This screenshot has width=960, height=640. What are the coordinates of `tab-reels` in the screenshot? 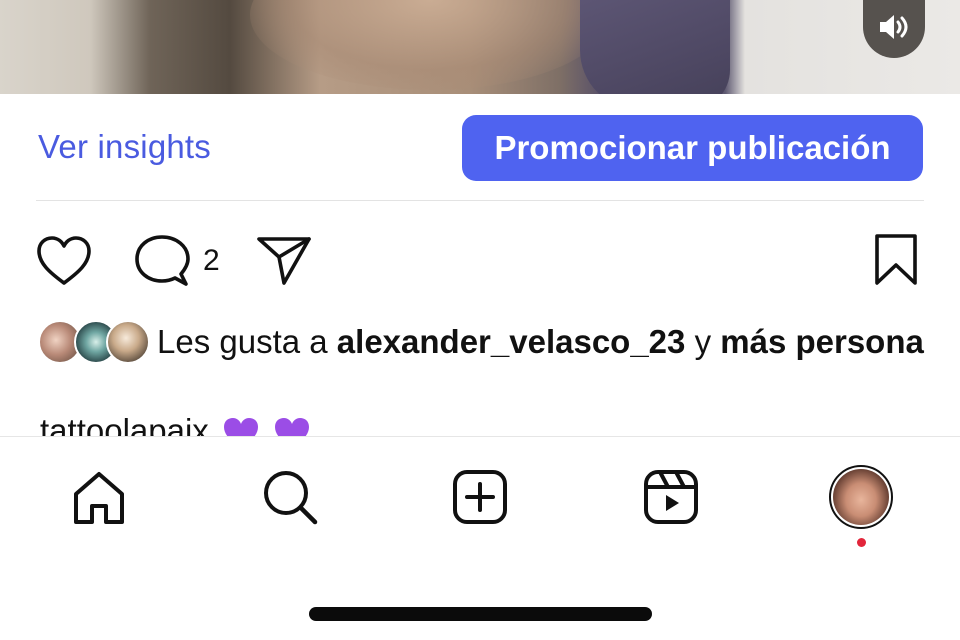 It's located at (671, 497).